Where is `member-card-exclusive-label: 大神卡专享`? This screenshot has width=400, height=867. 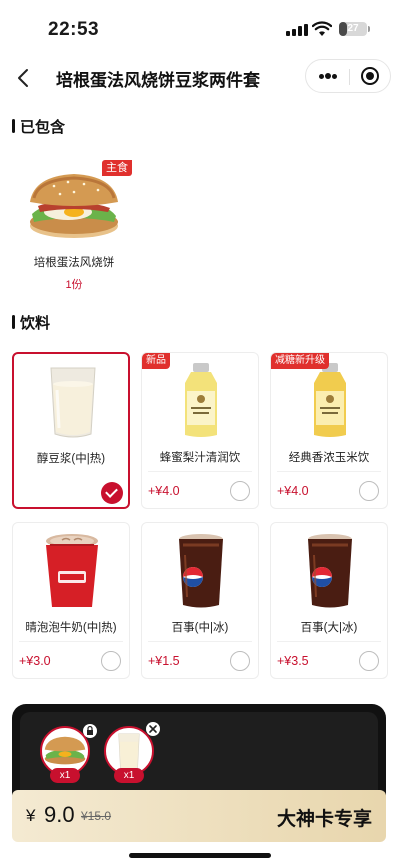 member-card-exclusive-label: 大神卡专享 is located at coordinates (324, 819).